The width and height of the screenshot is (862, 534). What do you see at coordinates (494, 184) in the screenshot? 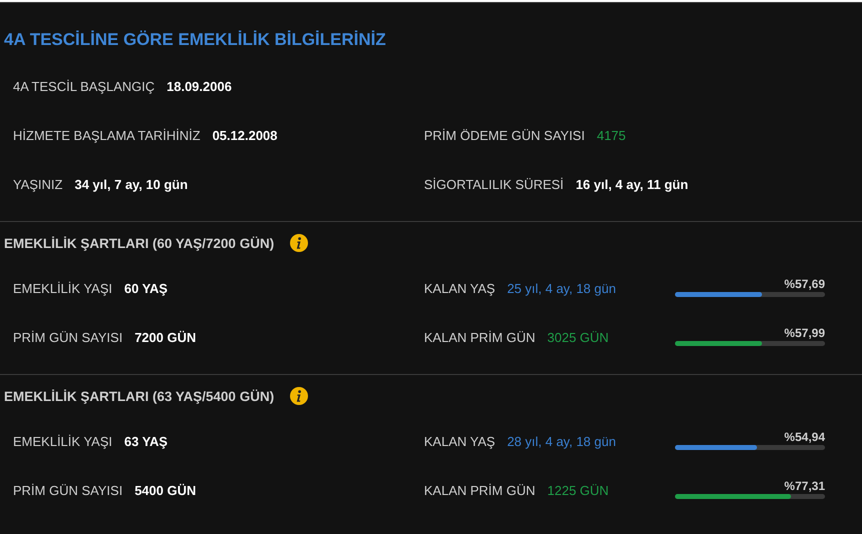
I see `field-label: SİGORTALILIK SÜRESİ` at bounding box center [494, 184].